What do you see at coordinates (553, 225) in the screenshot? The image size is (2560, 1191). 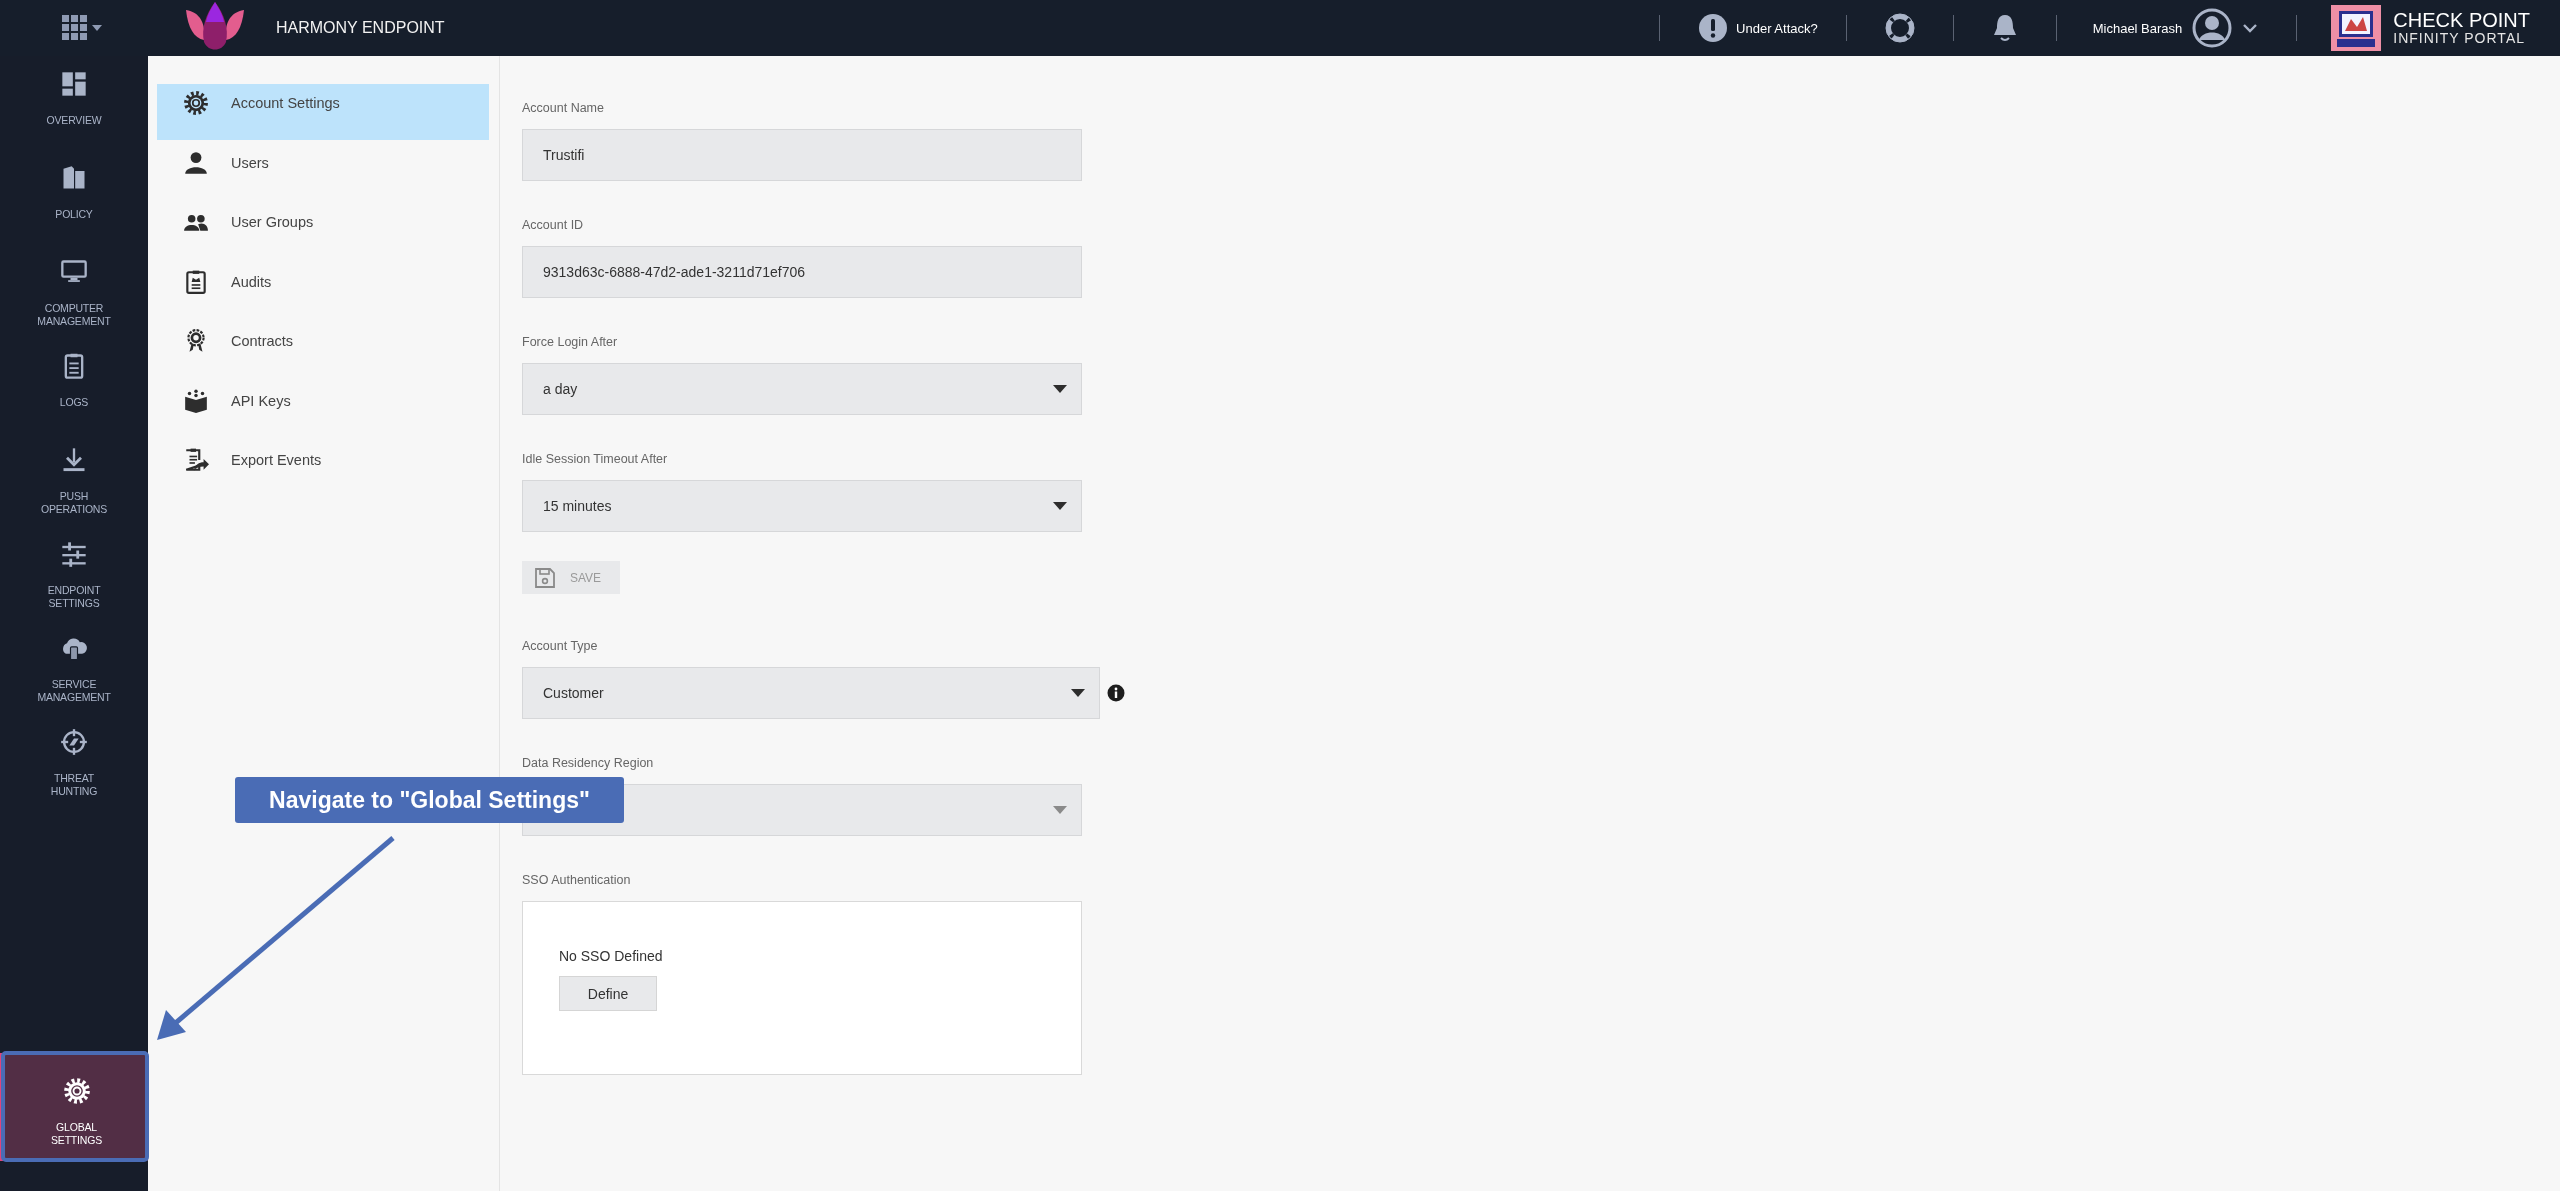 I see `field-label: Account ID` at bounding box center [553, 225].